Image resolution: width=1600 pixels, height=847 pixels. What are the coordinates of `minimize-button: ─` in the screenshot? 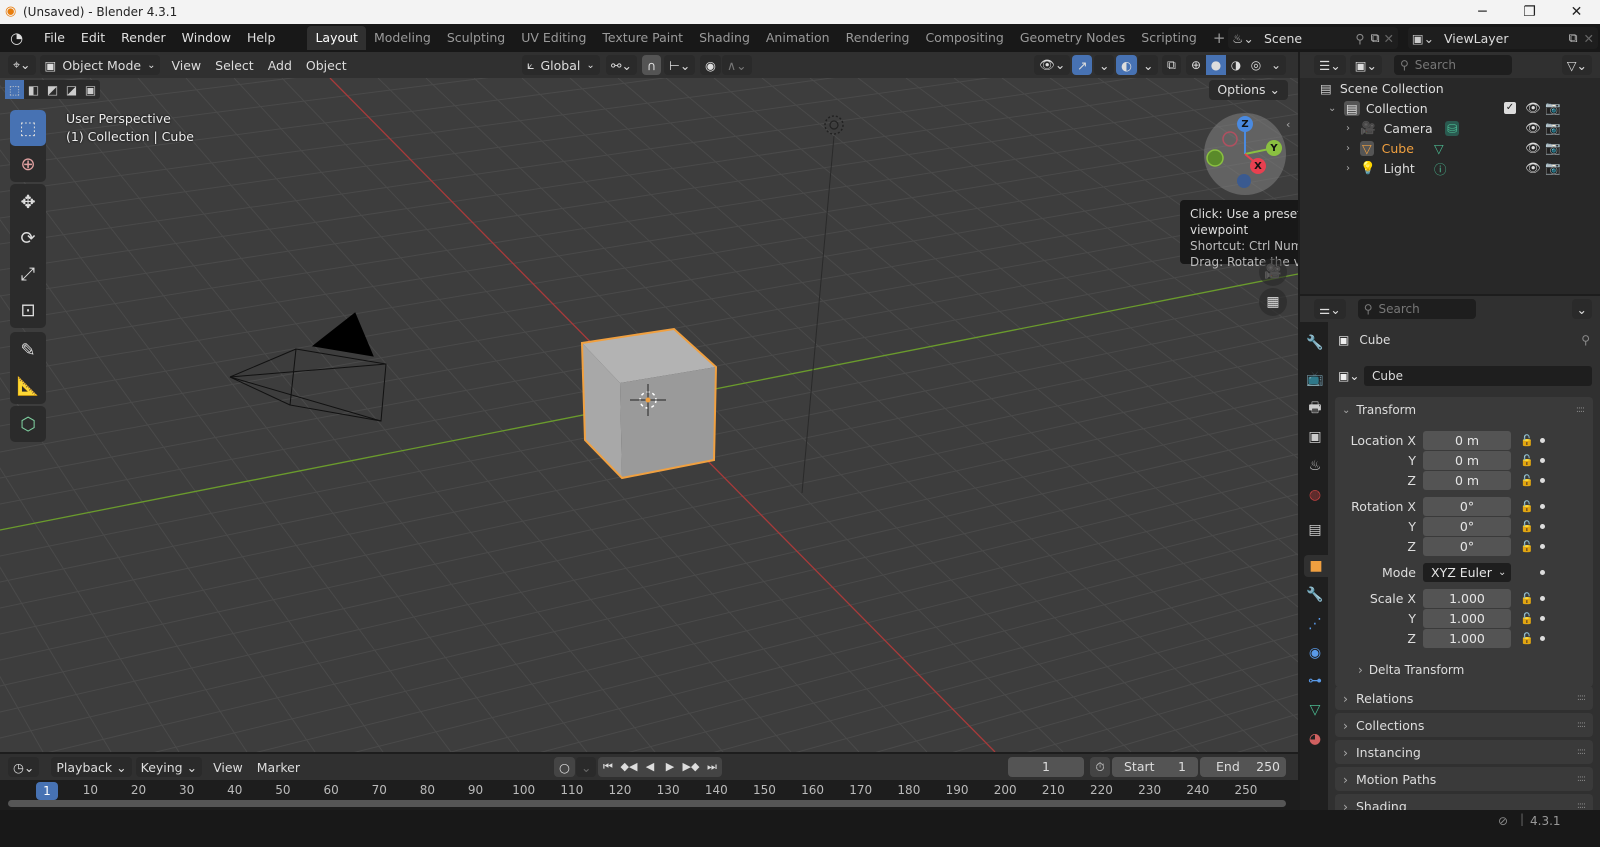 It's located at (1482, 12).